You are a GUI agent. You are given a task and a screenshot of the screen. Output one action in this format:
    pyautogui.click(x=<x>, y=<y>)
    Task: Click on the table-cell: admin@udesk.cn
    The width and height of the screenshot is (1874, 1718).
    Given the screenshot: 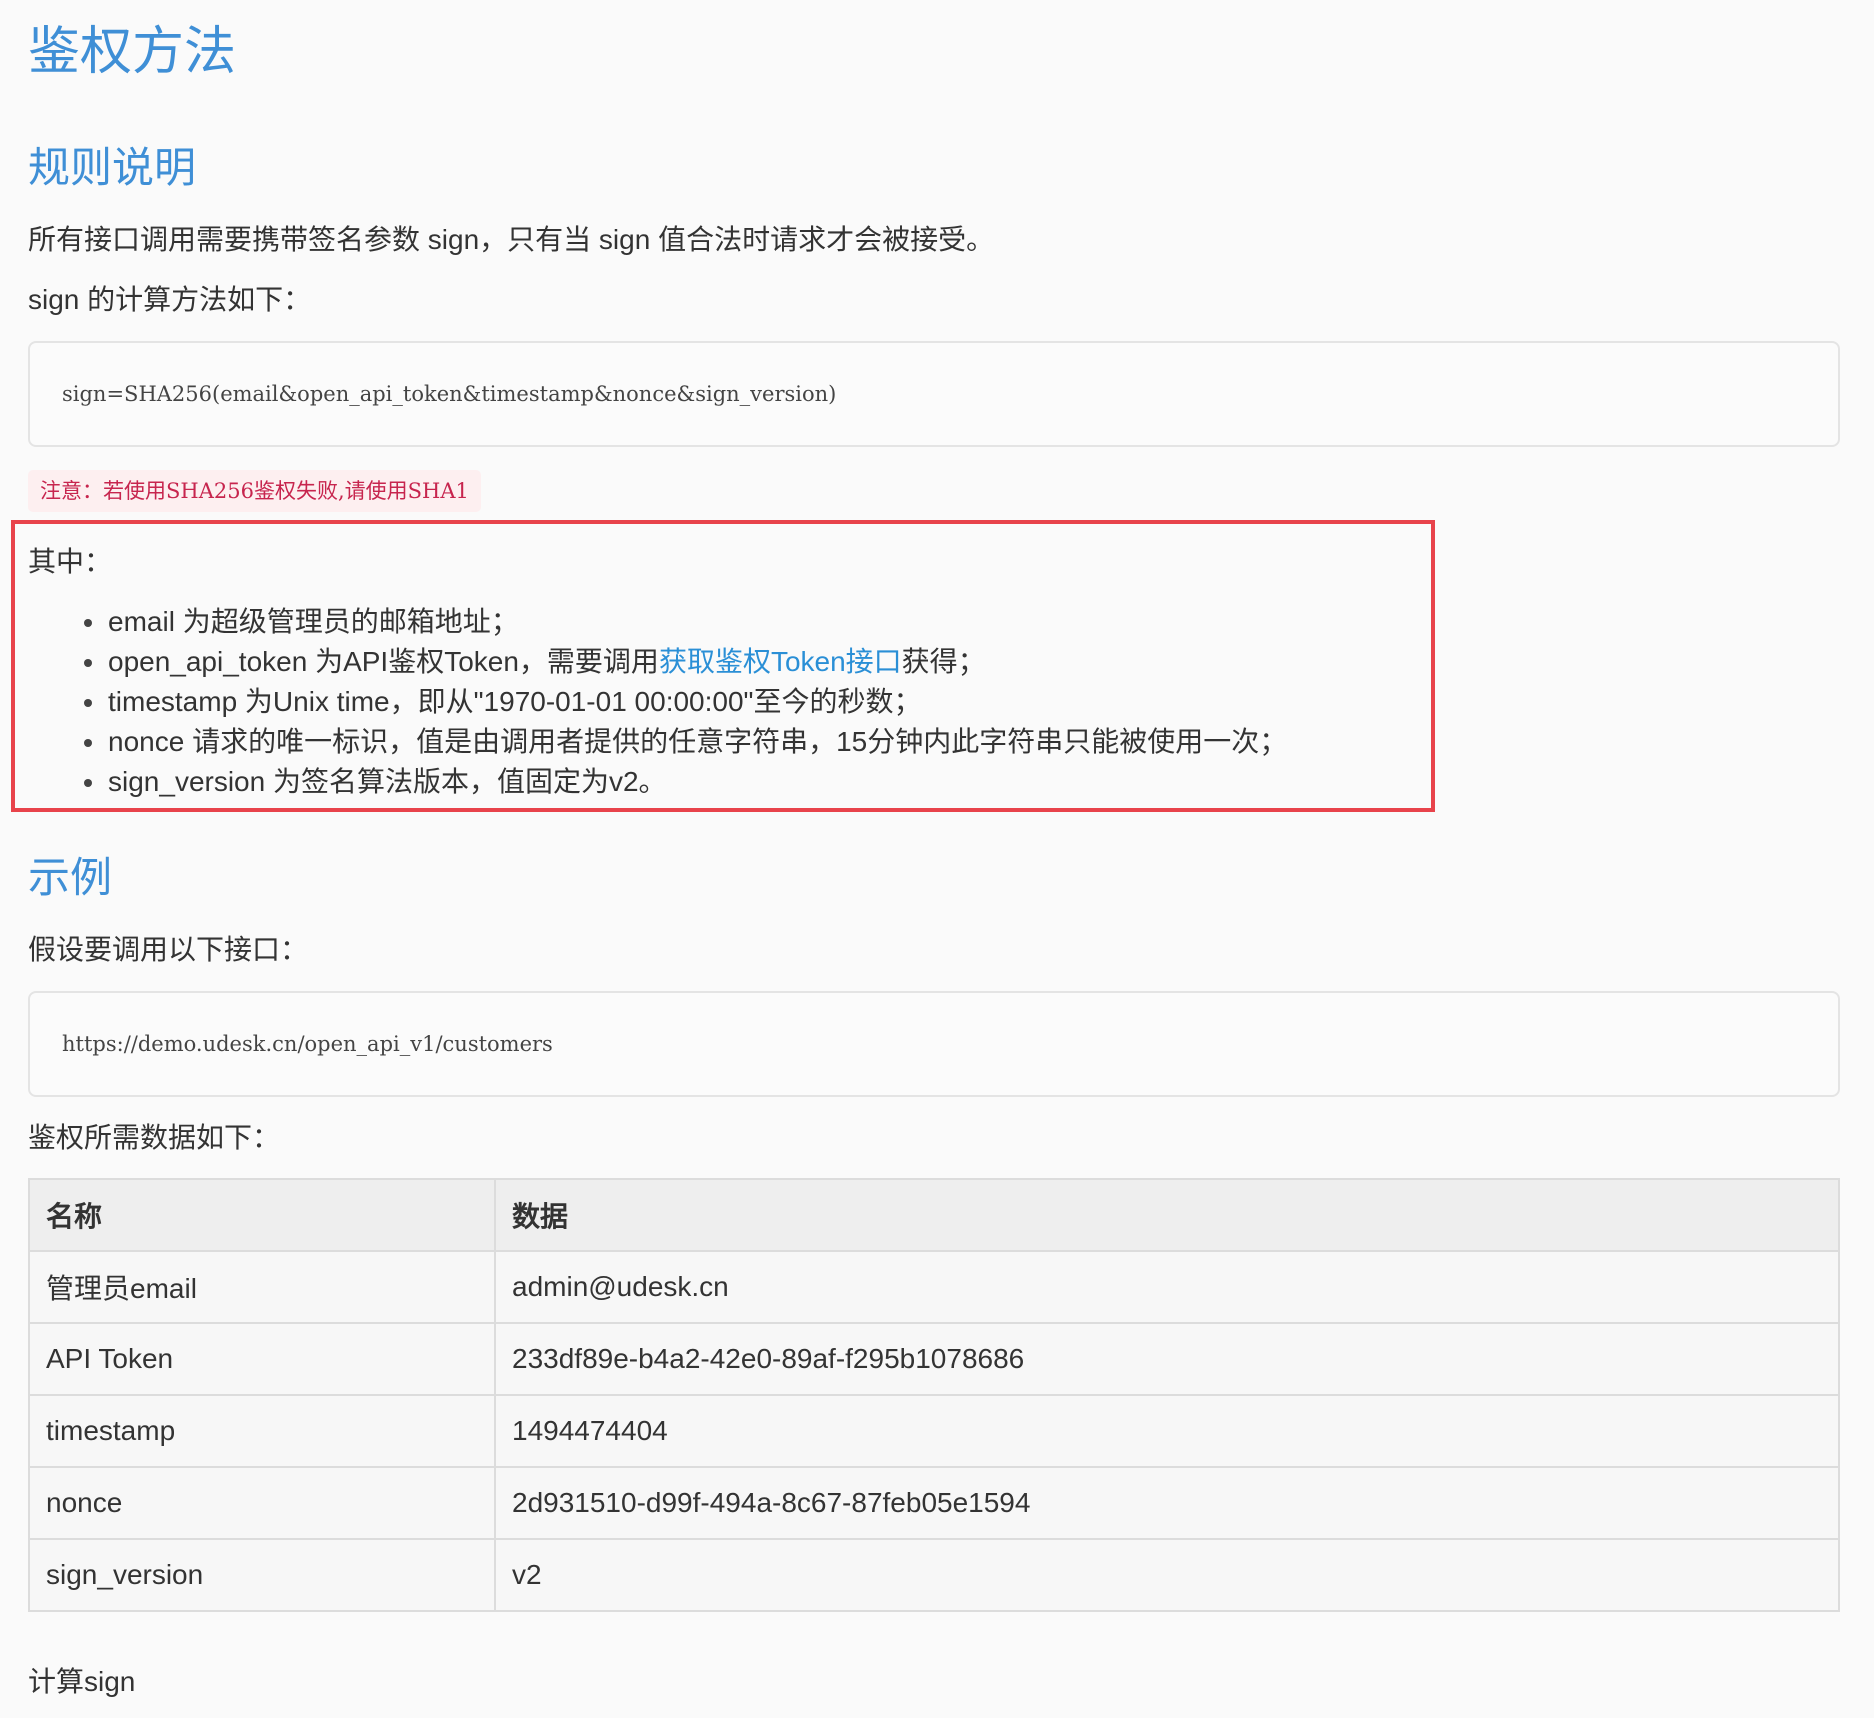 What is the action you would take?
    pyautogui.click(x=1167, y=1287)
    